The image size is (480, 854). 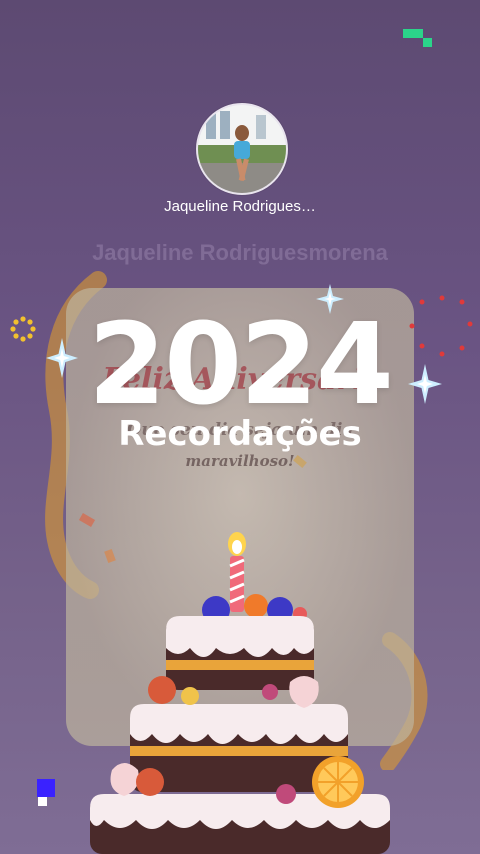 What do you see at coordinates (46, 788) in the screenshot?
I see `blue-pixel-icon` at bounding box center [46, 788].